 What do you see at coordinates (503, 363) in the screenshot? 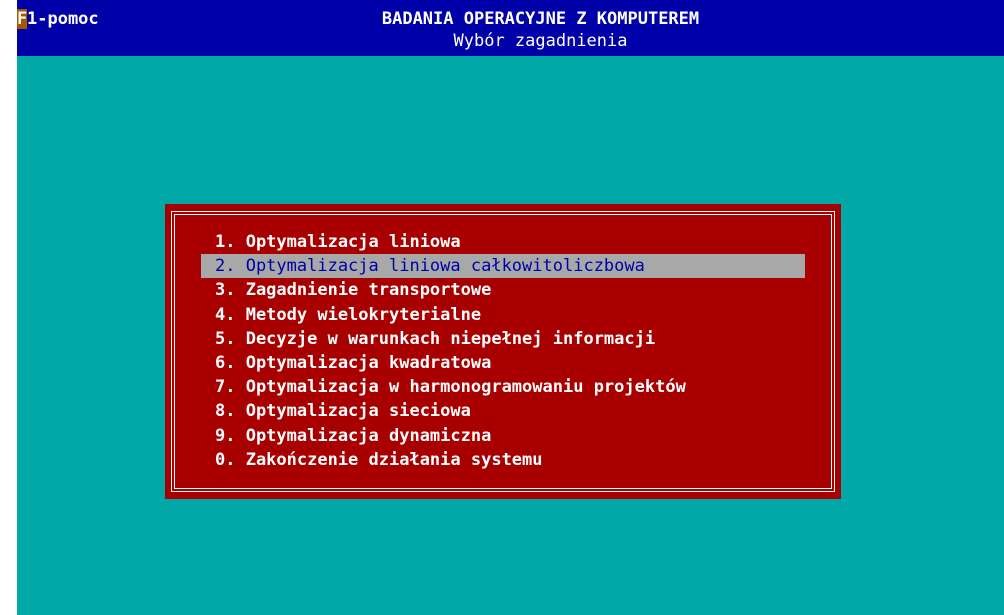
I see `menu-item-quadratic-optimization: 6. Optymalizacja kwadratowa` at bounding box center [503, 363].